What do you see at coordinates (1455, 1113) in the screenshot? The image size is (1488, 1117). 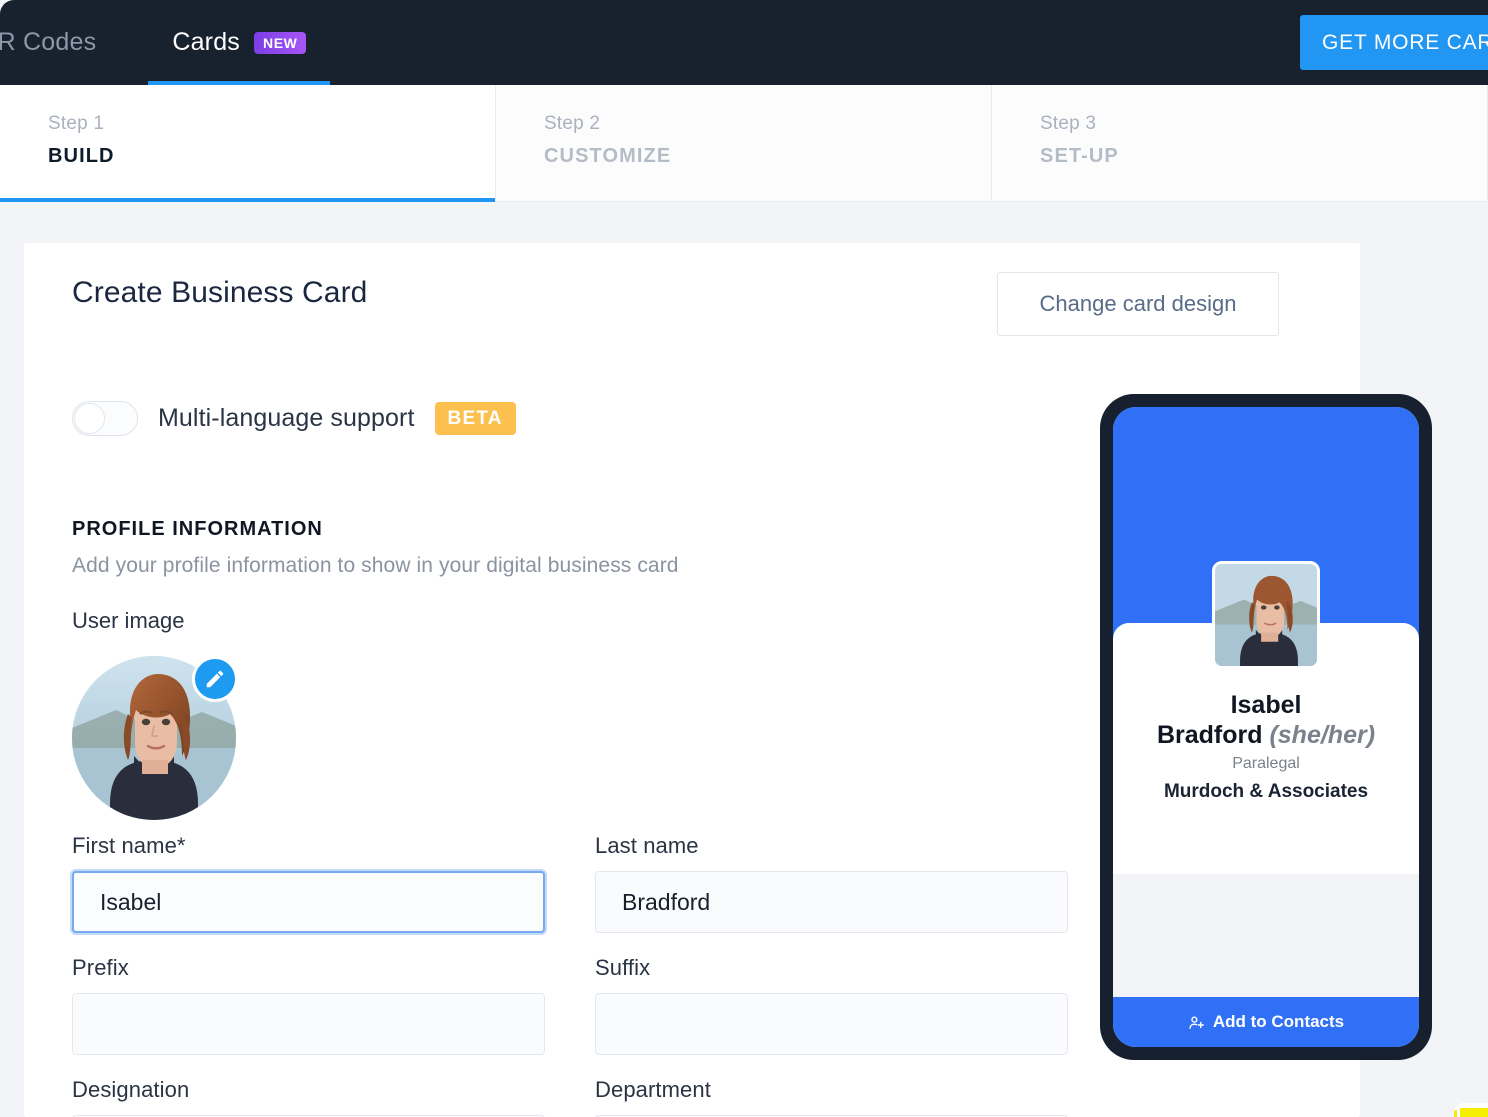 I see `widget-accent-tick` at bounding box center [1455, 1113].